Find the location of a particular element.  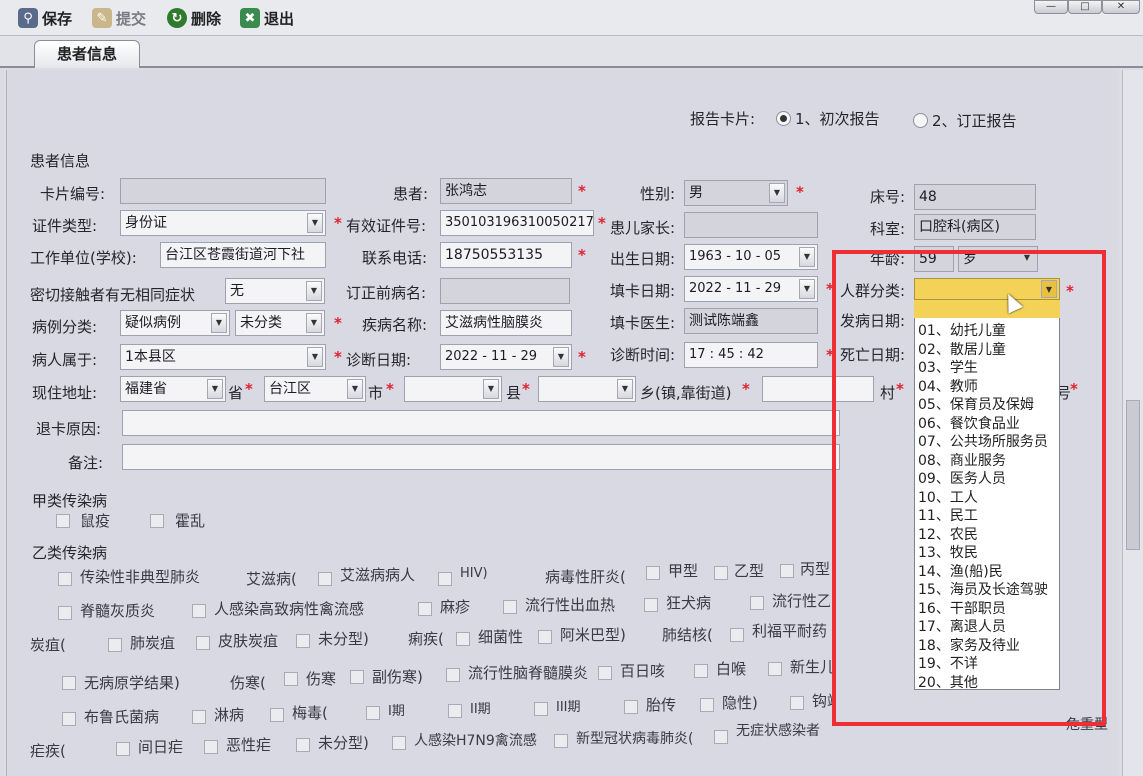

scroll-thumb is located at coordinates (1133, 475).